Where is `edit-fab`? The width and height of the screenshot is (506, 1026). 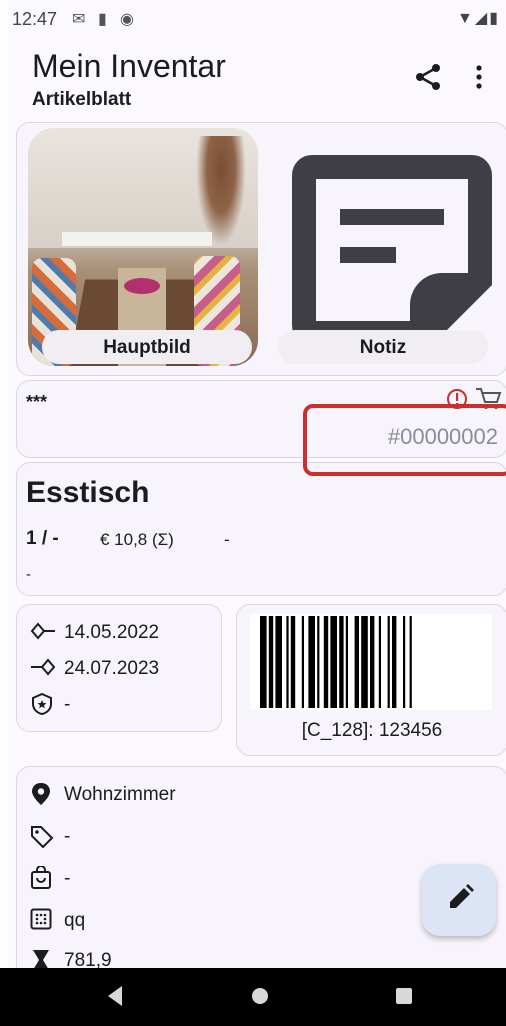
edit-fab is located at coordinates (459, 900).